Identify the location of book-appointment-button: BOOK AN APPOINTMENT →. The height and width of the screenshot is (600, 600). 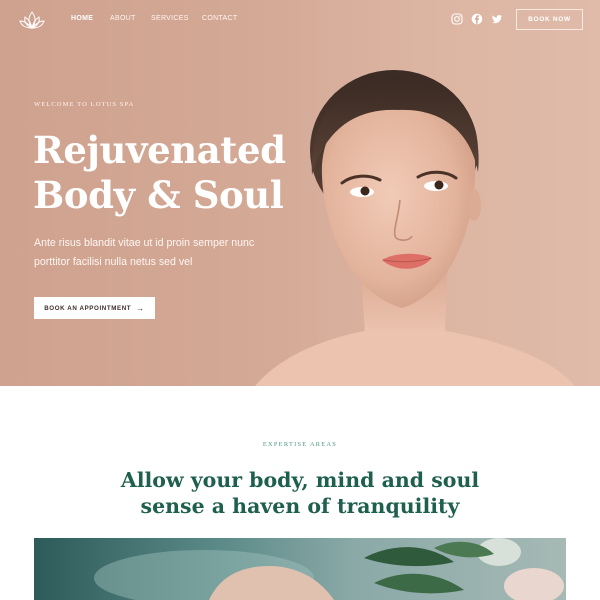
(94, 308).